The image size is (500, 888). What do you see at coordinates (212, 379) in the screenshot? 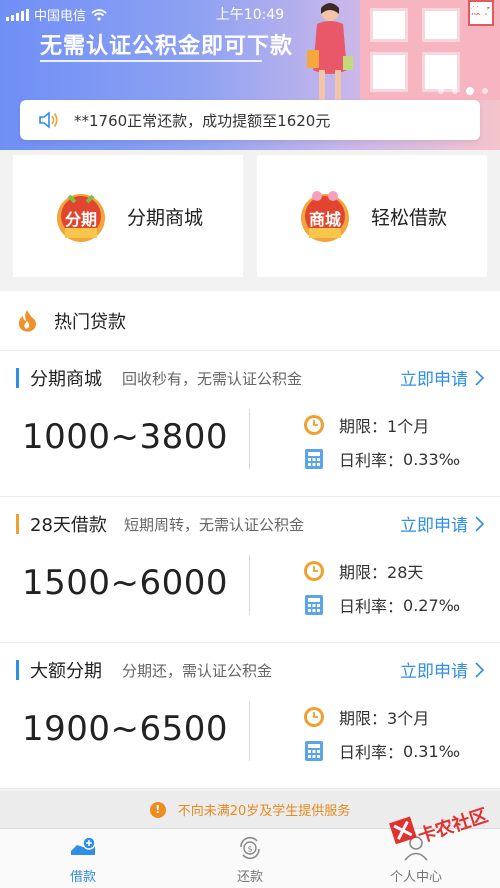
I see `loan-desc: 回收秒有，无需认证公积金` at bounding box center [212, 379].